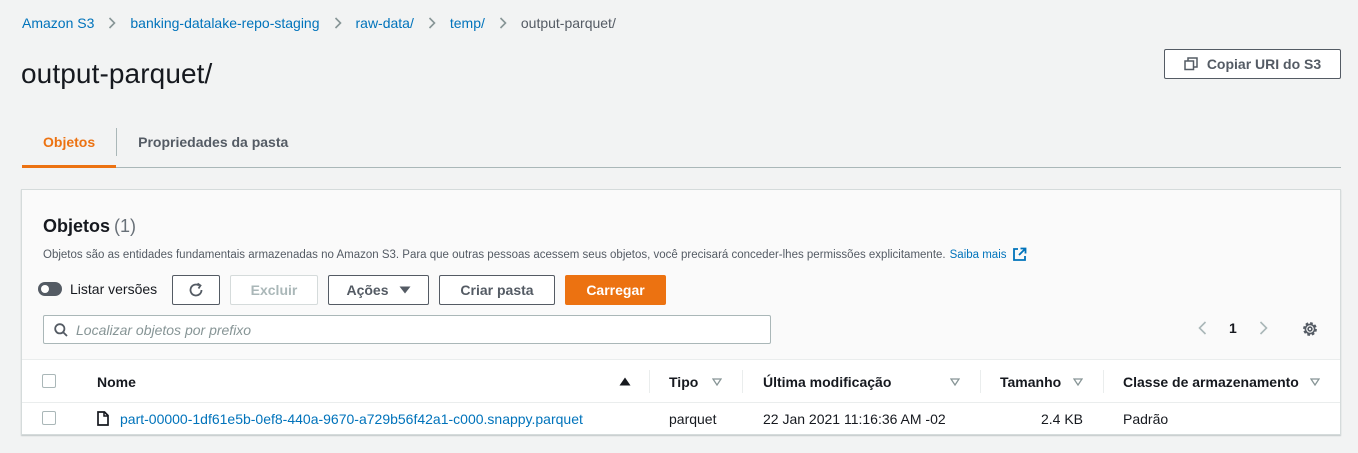 The image size is (1358, 453). Describe the element at coordinates (117, 73) in the screenshot. I see `page-title: output-parquet/` at that location.